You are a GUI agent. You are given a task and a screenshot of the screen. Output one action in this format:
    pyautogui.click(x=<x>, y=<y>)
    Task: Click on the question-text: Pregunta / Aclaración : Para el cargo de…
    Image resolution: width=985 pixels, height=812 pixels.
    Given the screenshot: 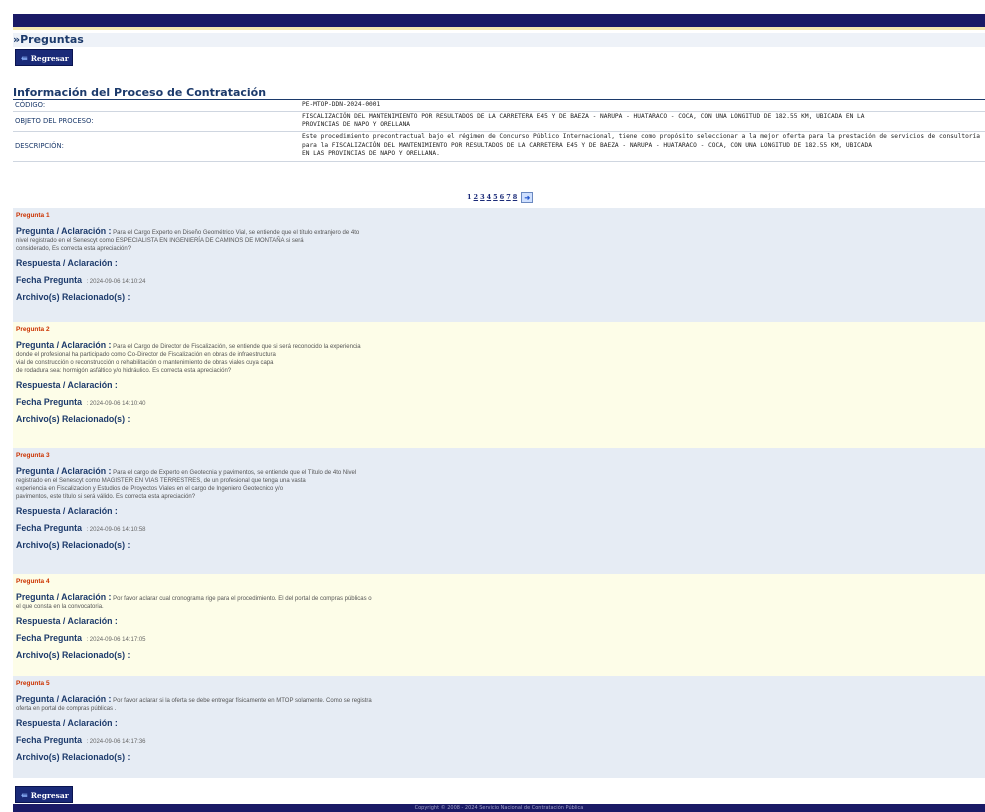 What is the action you would take?
    pyautogui.click(x=236, y=484)
    